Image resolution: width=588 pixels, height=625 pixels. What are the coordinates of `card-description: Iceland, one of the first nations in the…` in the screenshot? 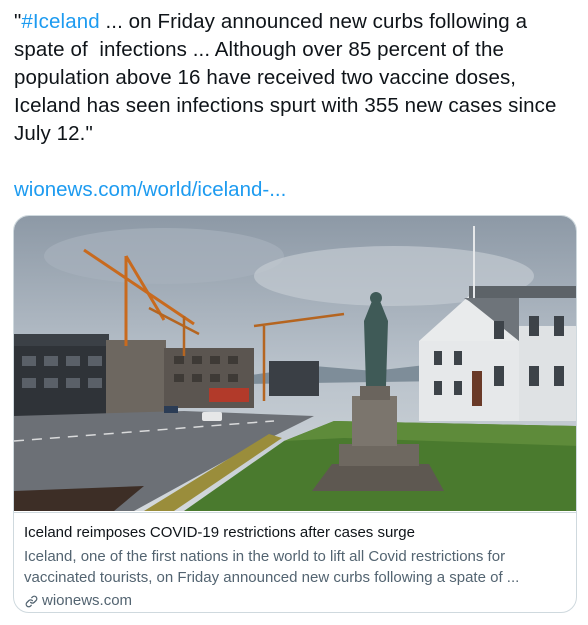 It's located at (272, 567).